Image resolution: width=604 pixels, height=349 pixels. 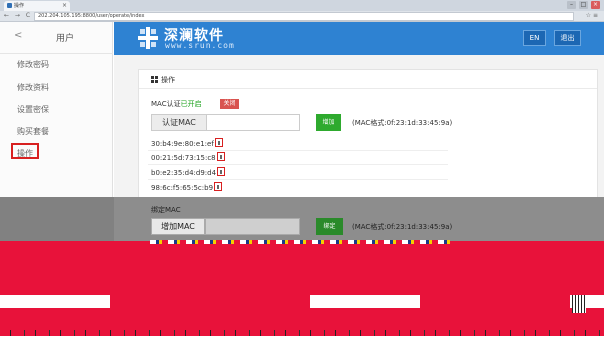 I want to click on mac-auth-label: MAC认证已开启, so click(x=176, y=104).